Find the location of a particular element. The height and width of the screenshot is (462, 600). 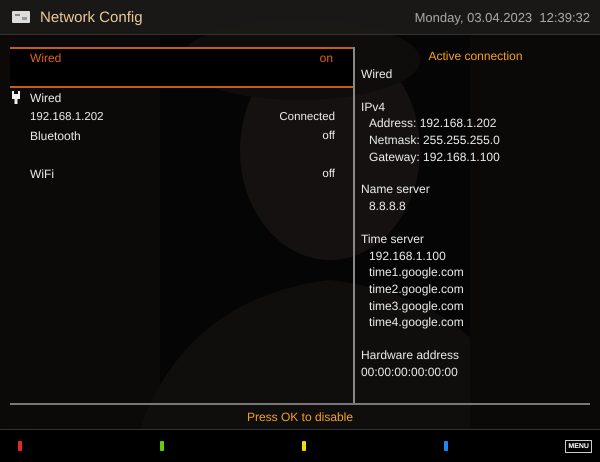

detail-line: time1.google.com is located at coordinates (416, 272).